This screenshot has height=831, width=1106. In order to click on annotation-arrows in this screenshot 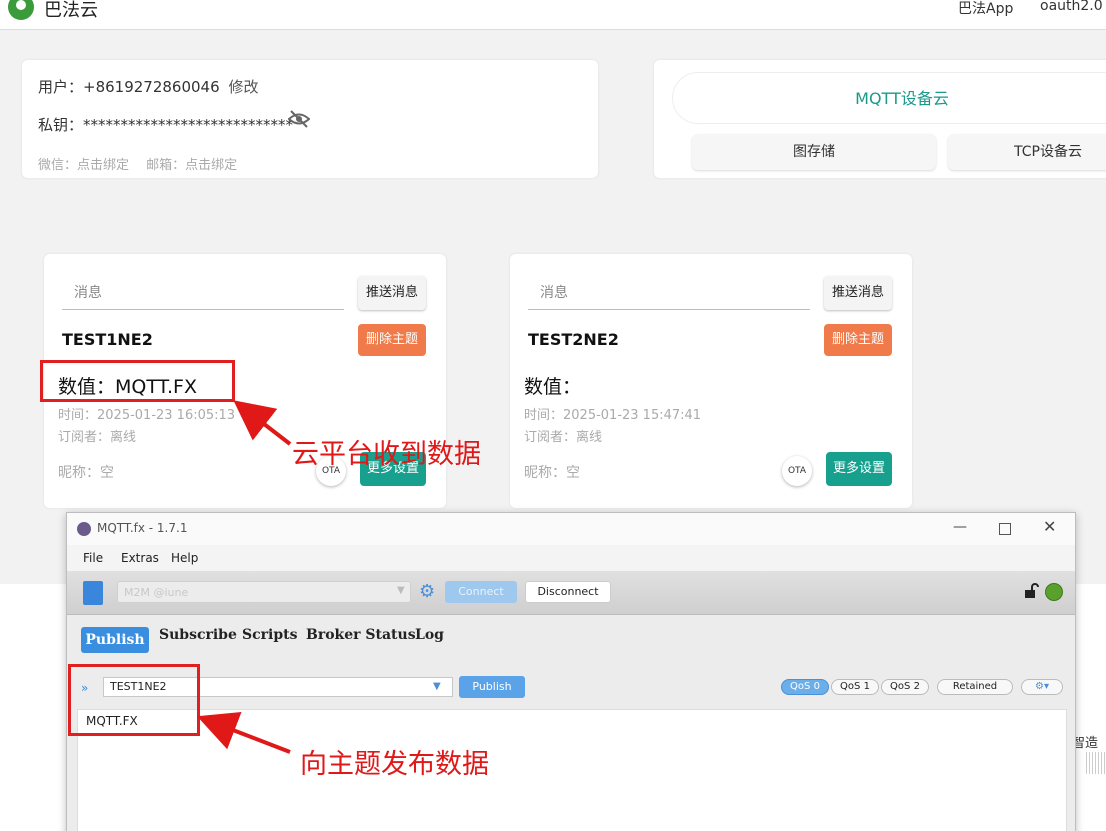, I will do `click(244, 577)`.